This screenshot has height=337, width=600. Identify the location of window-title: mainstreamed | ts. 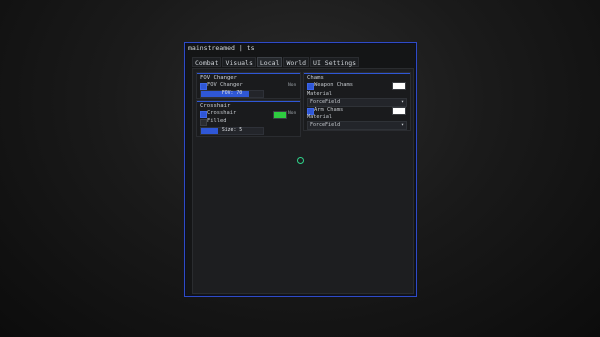
(221, 48).